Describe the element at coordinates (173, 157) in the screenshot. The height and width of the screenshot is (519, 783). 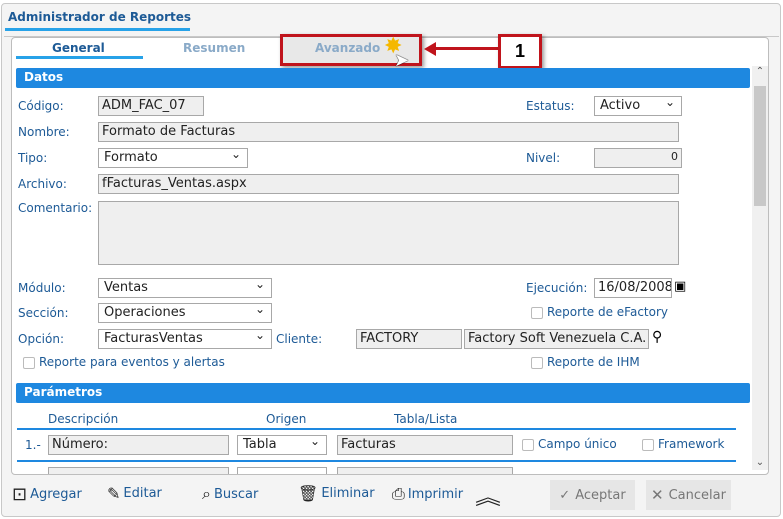
I see `tipo-select: Formato` at that location.